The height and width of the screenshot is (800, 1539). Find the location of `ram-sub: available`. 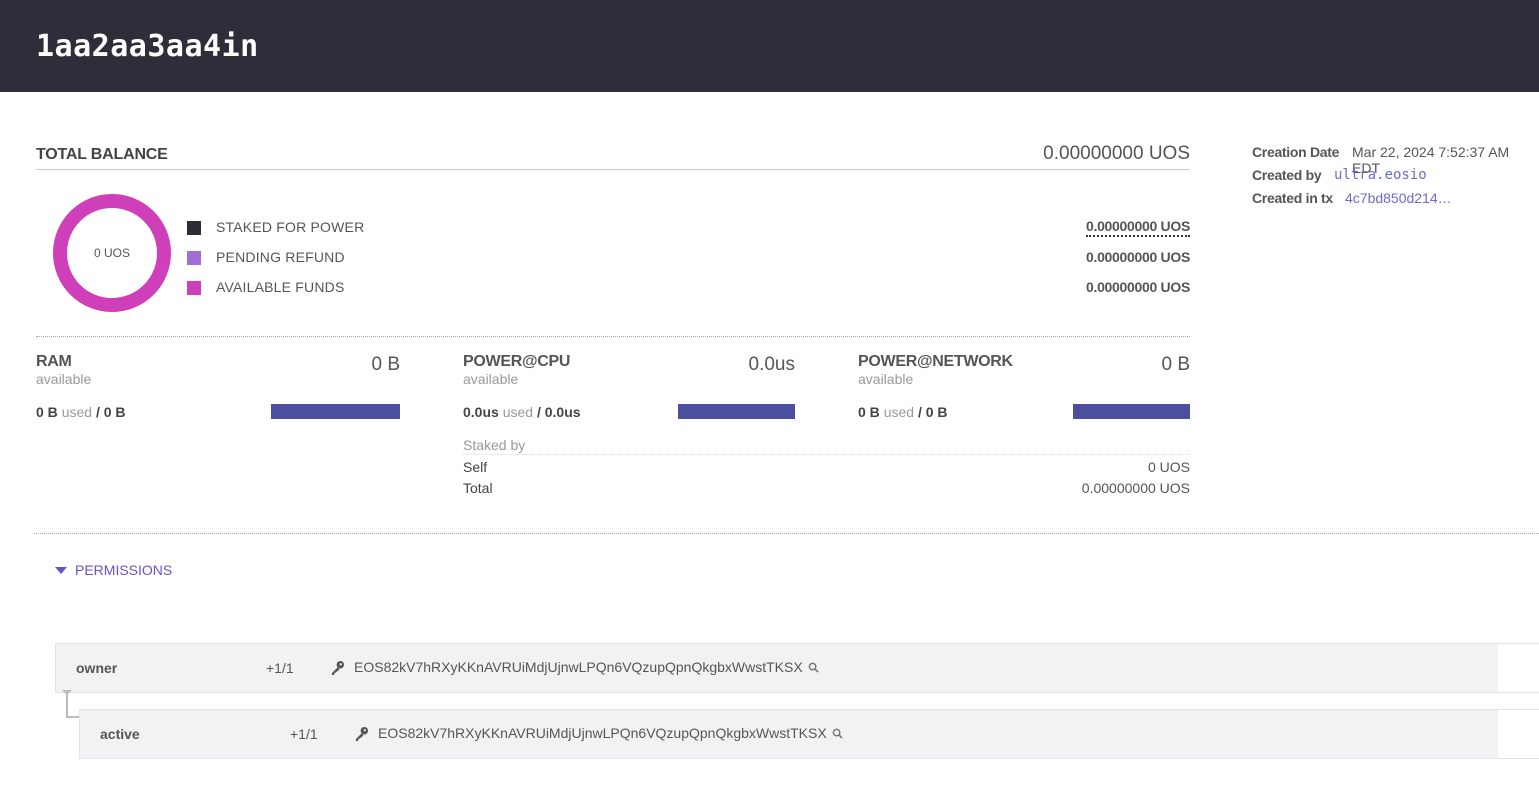

ram-sub: available is located at coordinates (64, 379).